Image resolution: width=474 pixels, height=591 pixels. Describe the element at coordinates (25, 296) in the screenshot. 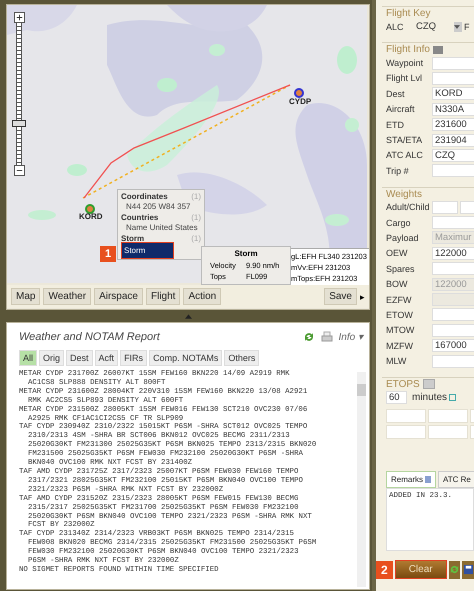

I see `toolbar-button: Map` at that location.